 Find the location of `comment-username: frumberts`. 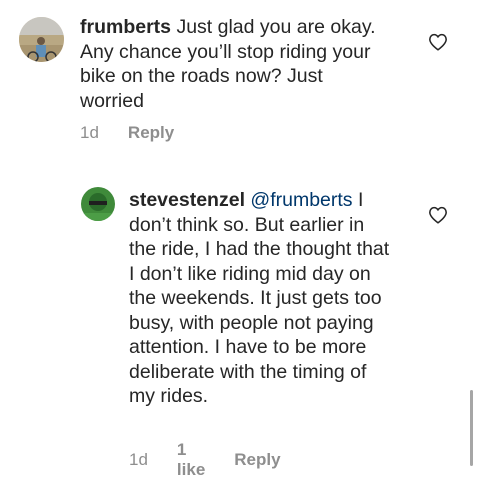

comment-username: frumberts is located at coordinates (125, 27).